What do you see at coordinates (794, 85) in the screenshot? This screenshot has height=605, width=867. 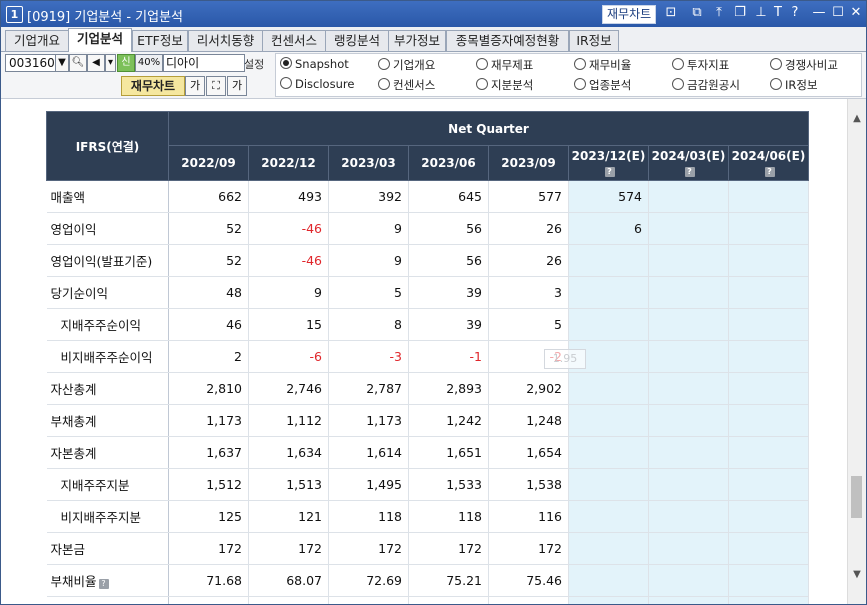 I see `radio-ir-info: IR정보` at bounding box center [794, 85].